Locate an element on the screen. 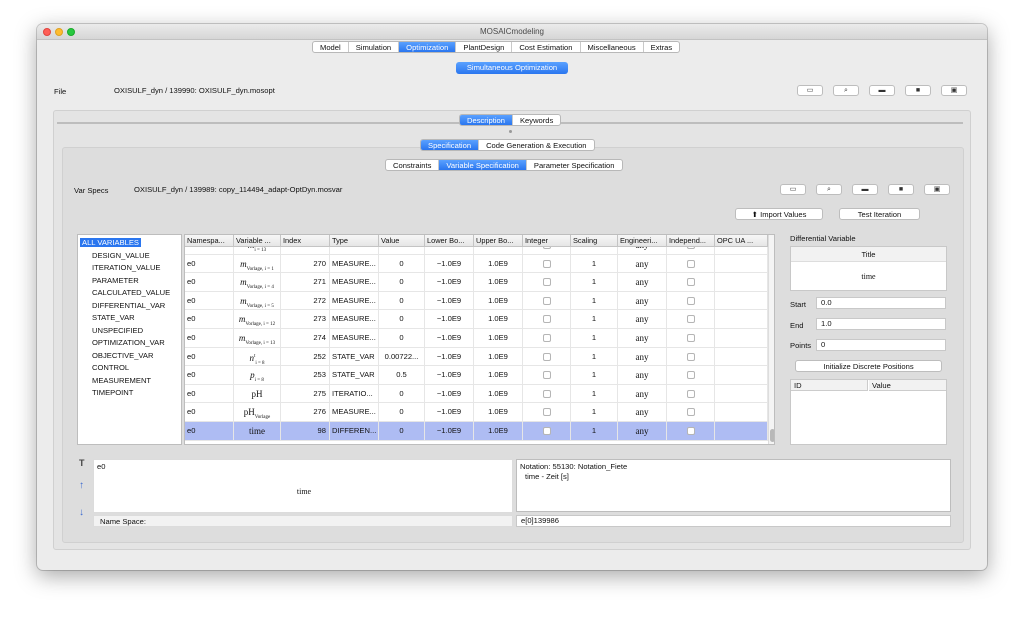 The height and width of the screenshot is (619, 1024). tree-item-design-value: DESIGN_VALUE is located at coordinates (121, 255).